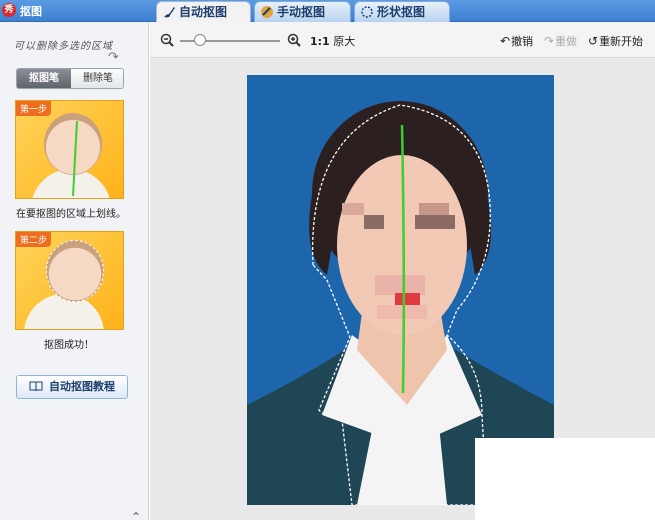  What do you see at coordinates (402, 40) in the screenshot?
I see `toolbar: 1:1 原大 ↶撤销 ↷重做 ↺重新开始` at bounding box center [402, 40].